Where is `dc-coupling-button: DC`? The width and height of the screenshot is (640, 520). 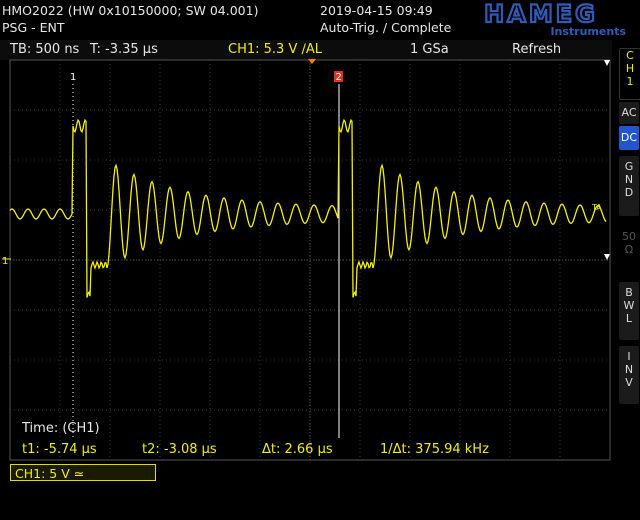 dc-coupling-button: DC is located at coordinates (629, 138).